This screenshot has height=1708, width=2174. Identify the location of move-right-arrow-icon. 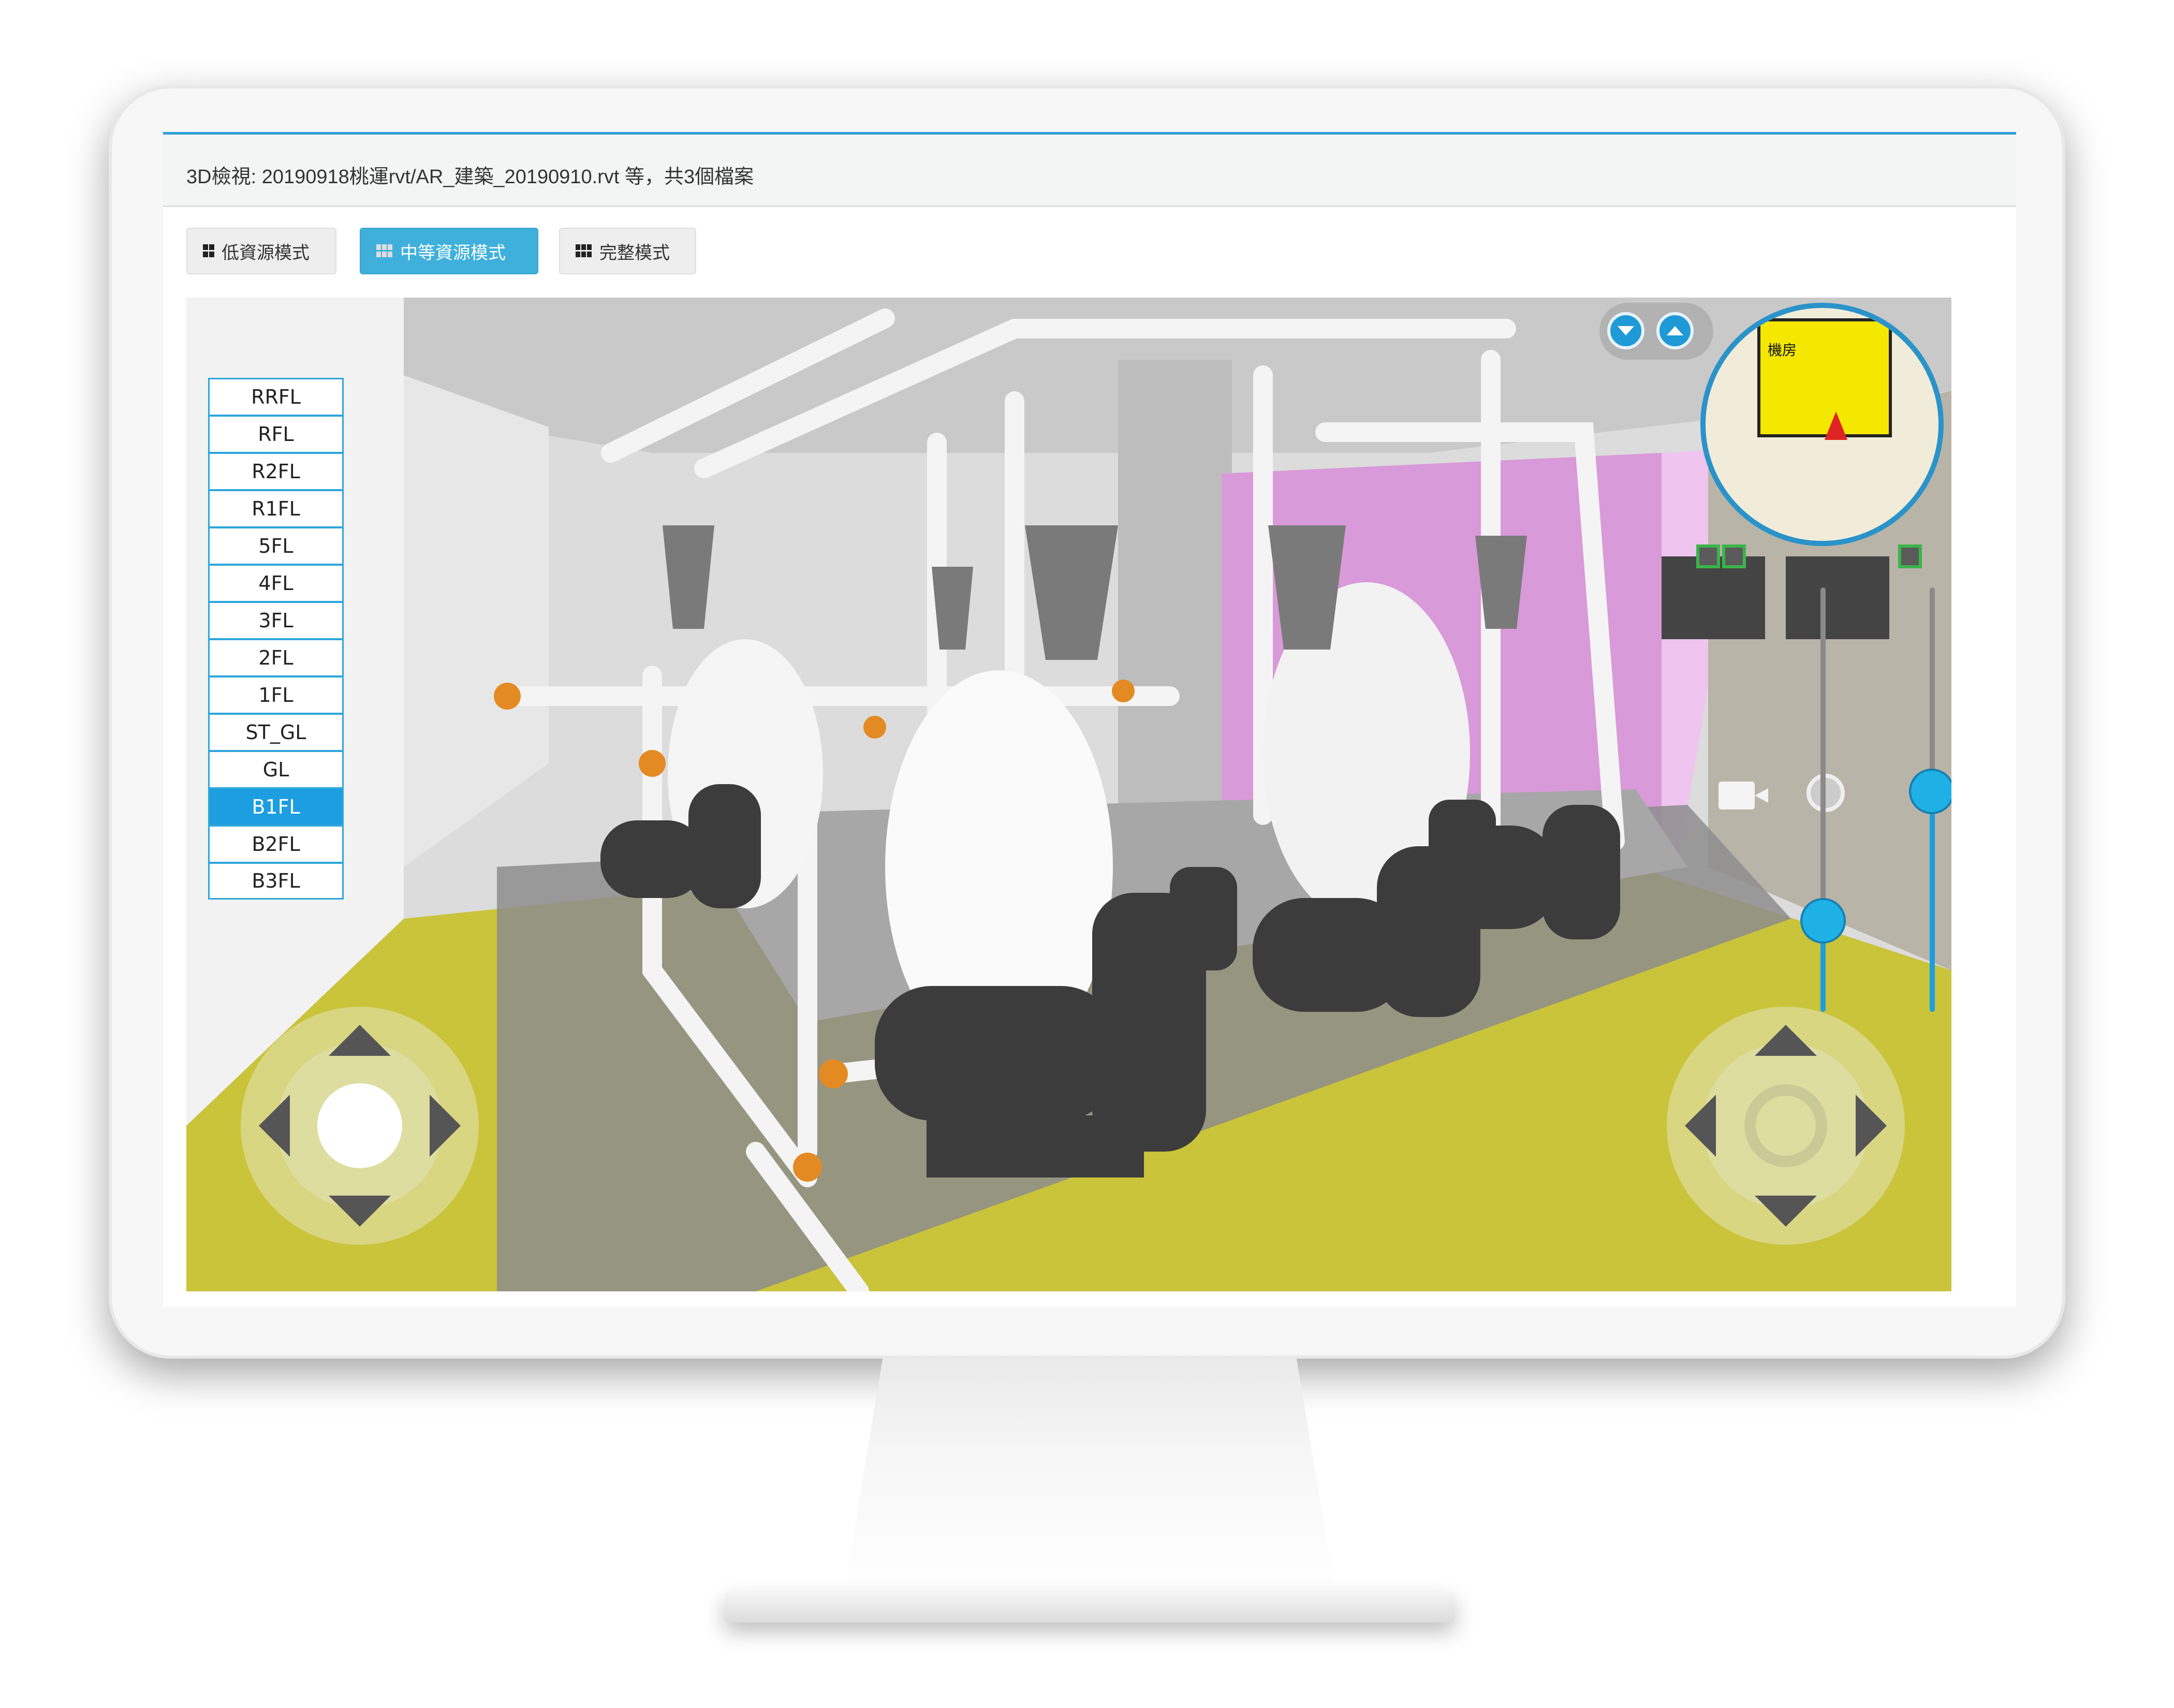
(445, 1126).